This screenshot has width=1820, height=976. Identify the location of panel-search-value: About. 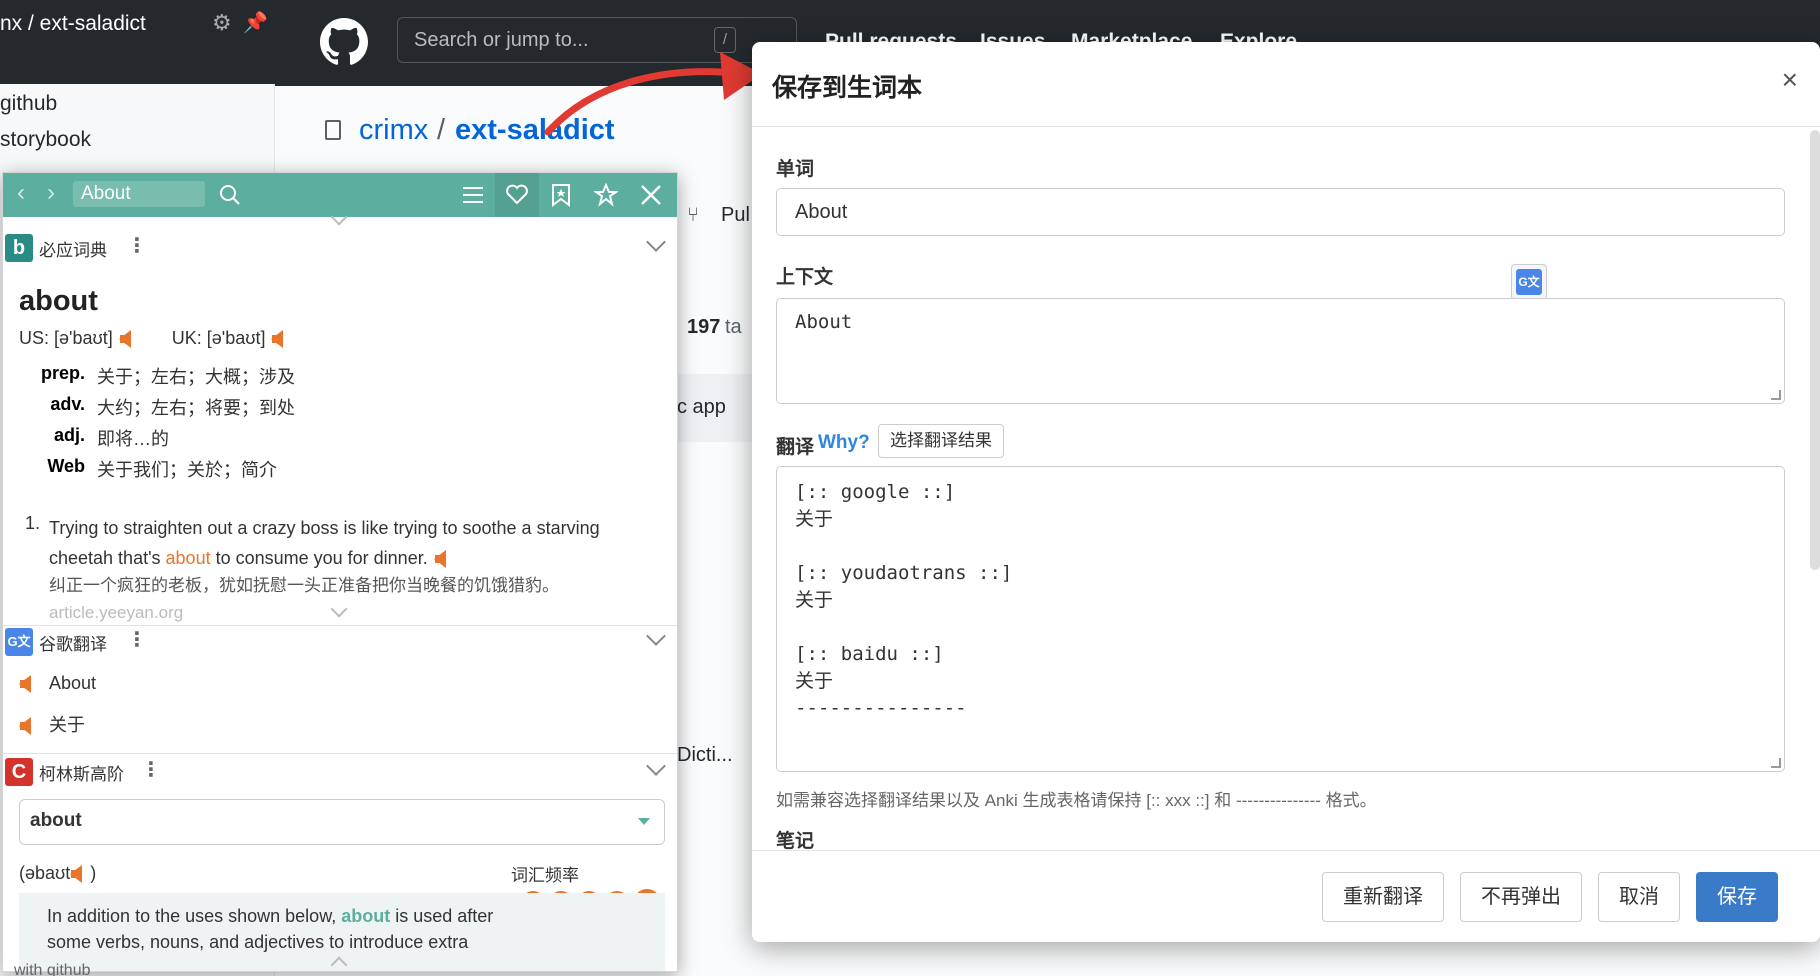
(106, 193).